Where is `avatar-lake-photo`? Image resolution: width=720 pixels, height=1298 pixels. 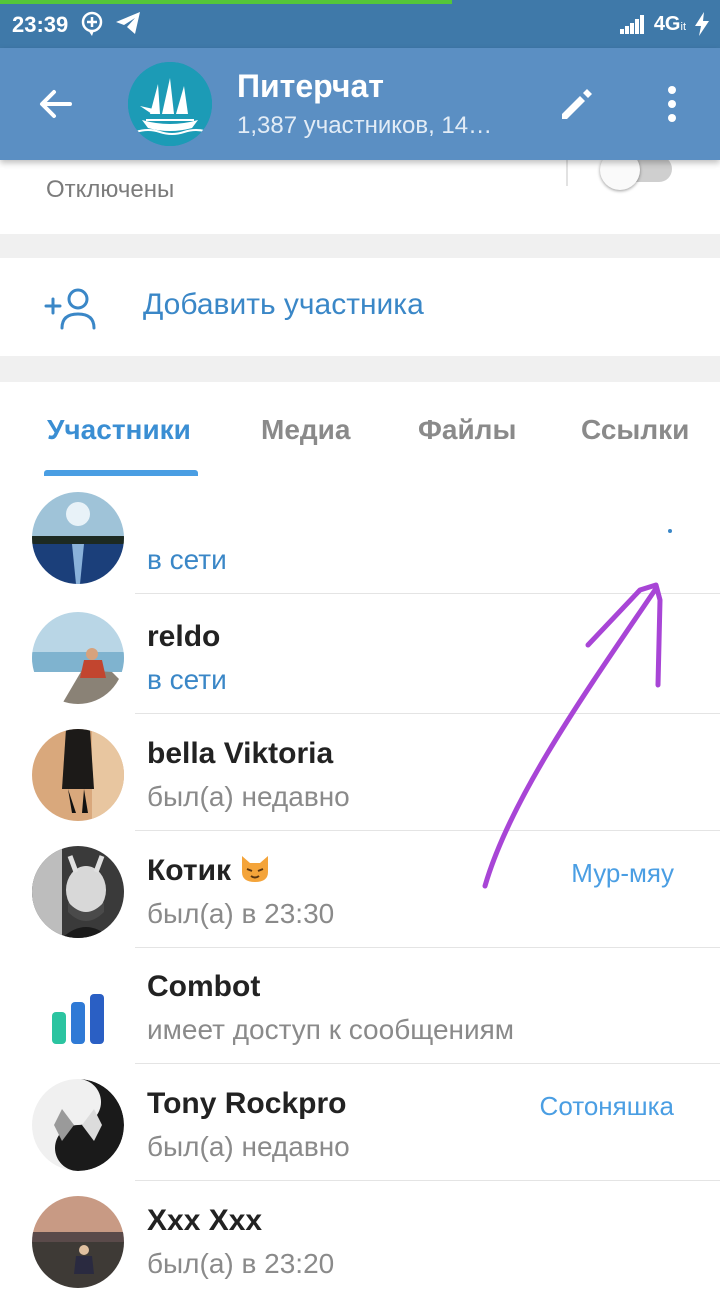
avatar-lake-photo is located at coordinates (78, 538).